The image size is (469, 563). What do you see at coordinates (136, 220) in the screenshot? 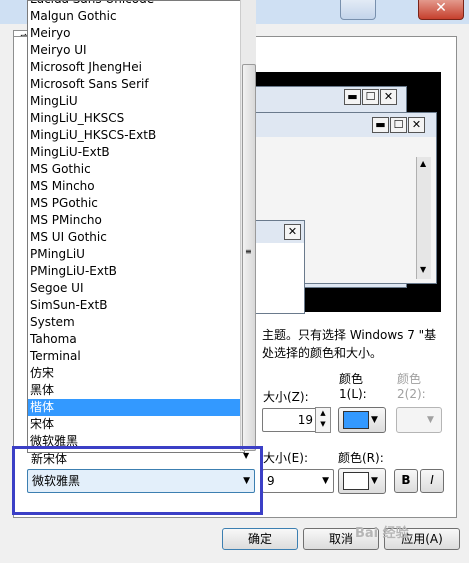
I see `font-list-item: MS PMincho` at bounding box center [136, 220].